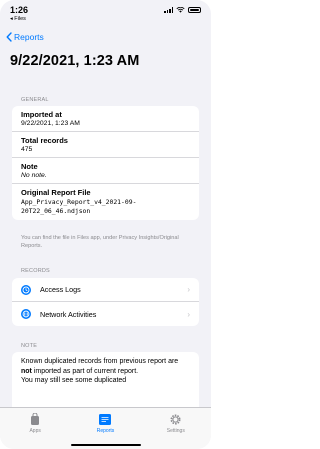  Describe the element at coordinates (26, 314) in the screenshot. I see `globe-icon` at that location.